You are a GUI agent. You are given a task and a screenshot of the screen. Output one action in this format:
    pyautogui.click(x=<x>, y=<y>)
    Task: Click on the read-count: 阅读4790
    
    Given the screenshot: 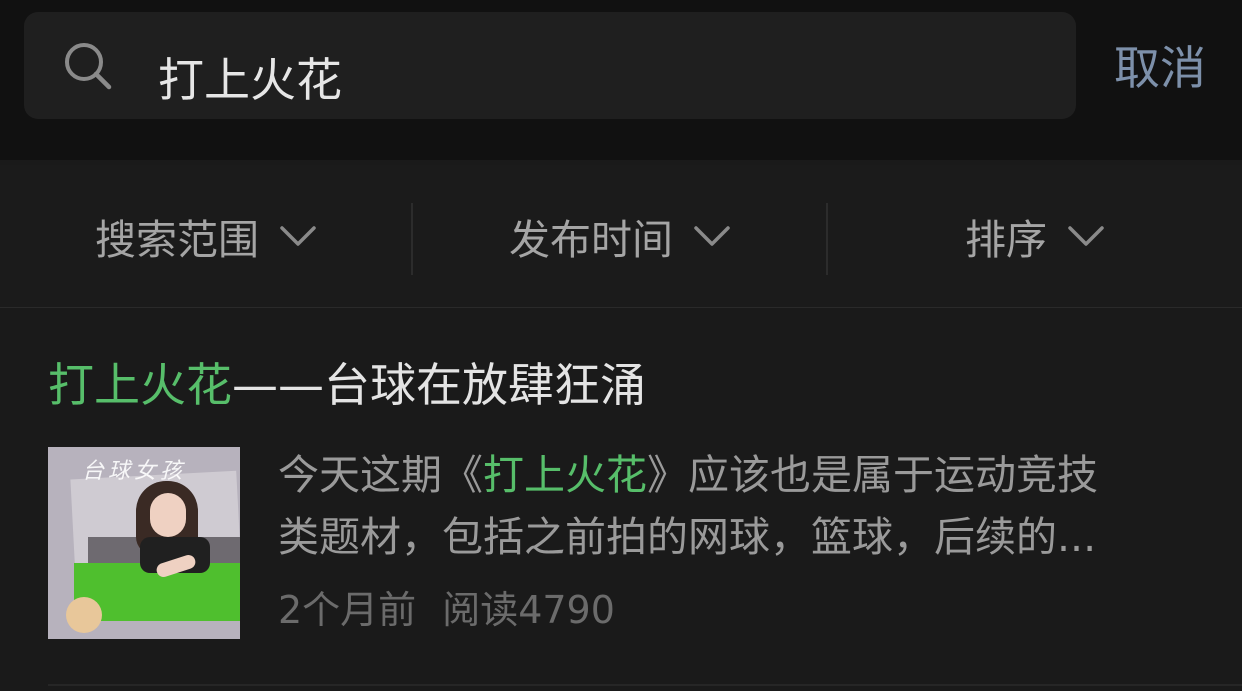 What is the action you would take?
    pyautogui.click(x=528, y=610)
    